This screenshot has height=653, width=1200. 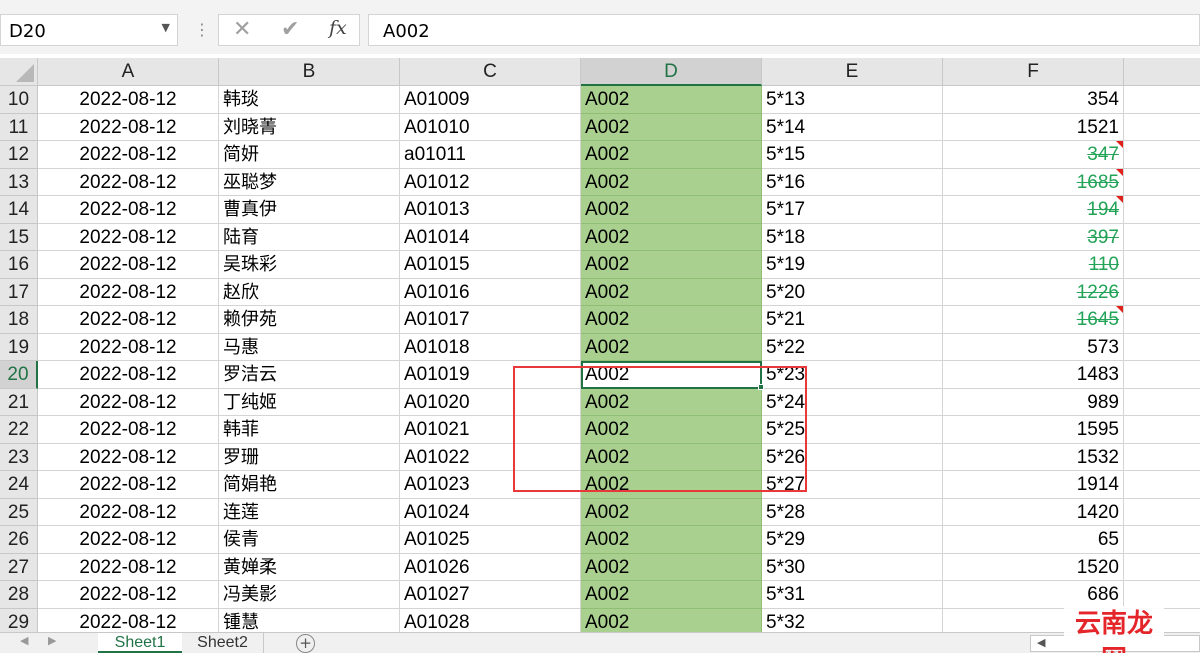 What do you see at coordinates (852, 595) in the screenshot?
I see `cell-e: 5*31` at bounding box center [852, 595].